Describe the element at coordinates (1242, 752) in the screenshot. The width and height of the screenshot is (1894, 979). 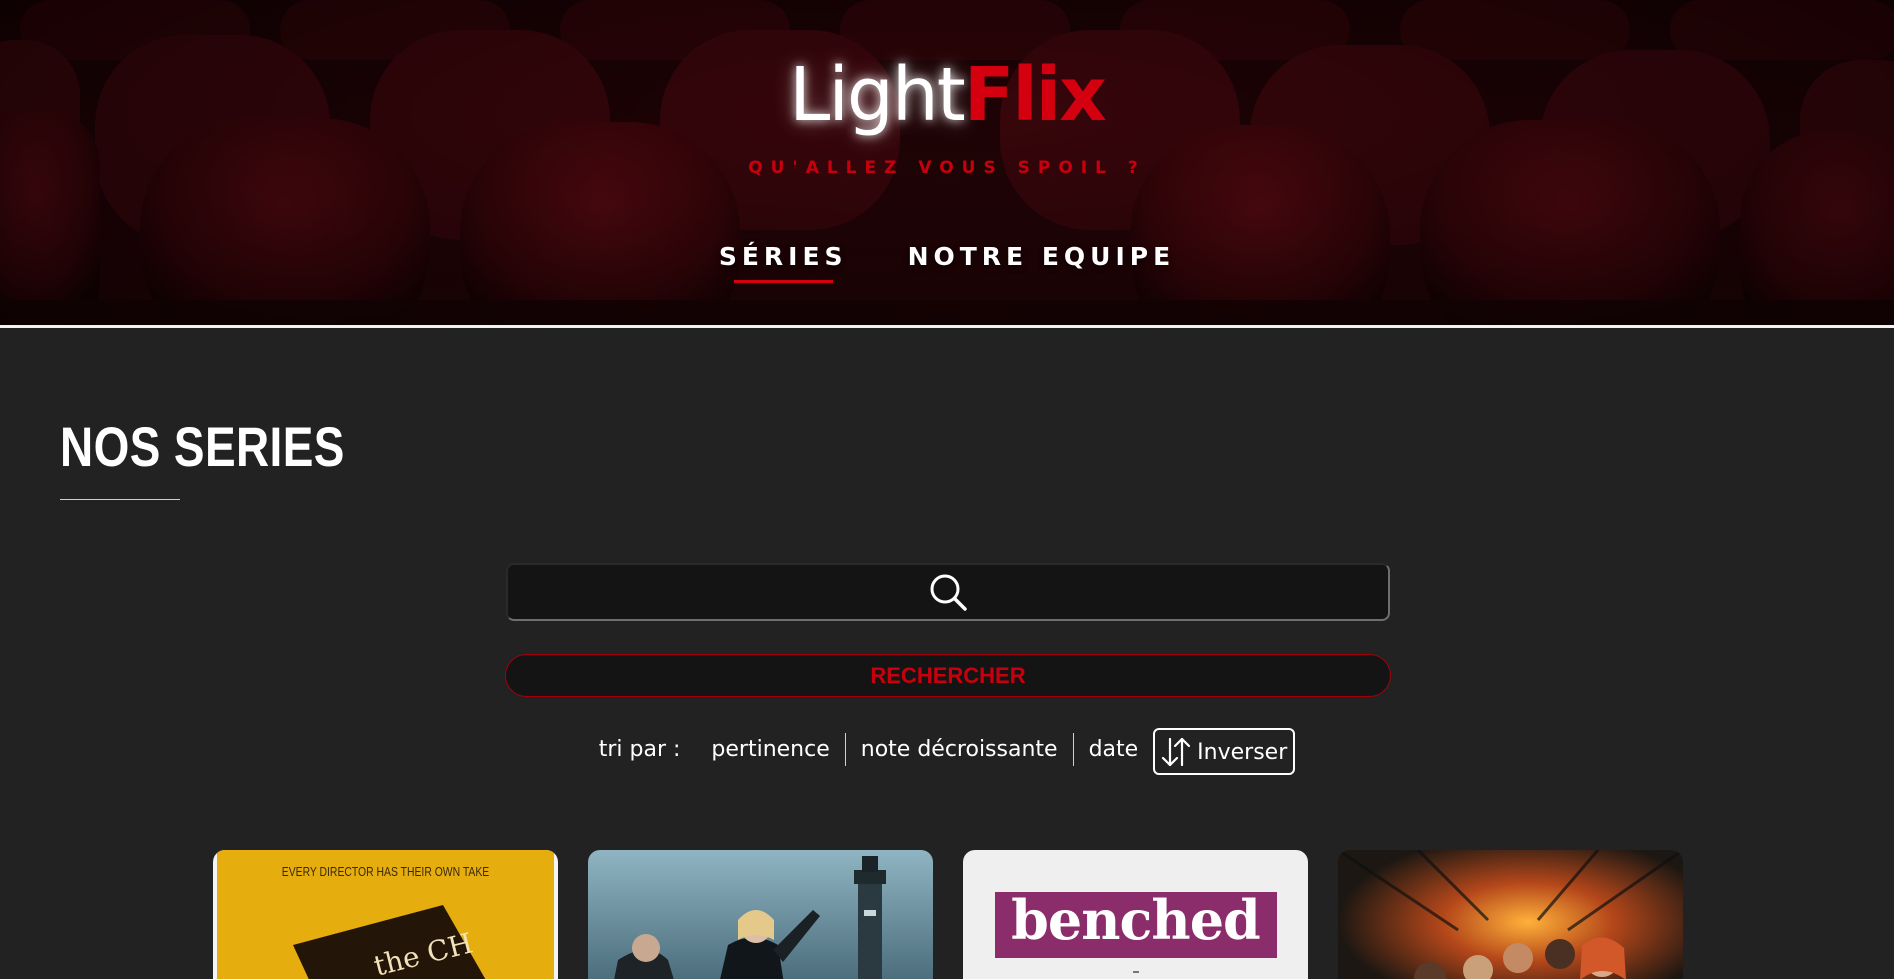
I see `invert-label: Inverser` at that location.